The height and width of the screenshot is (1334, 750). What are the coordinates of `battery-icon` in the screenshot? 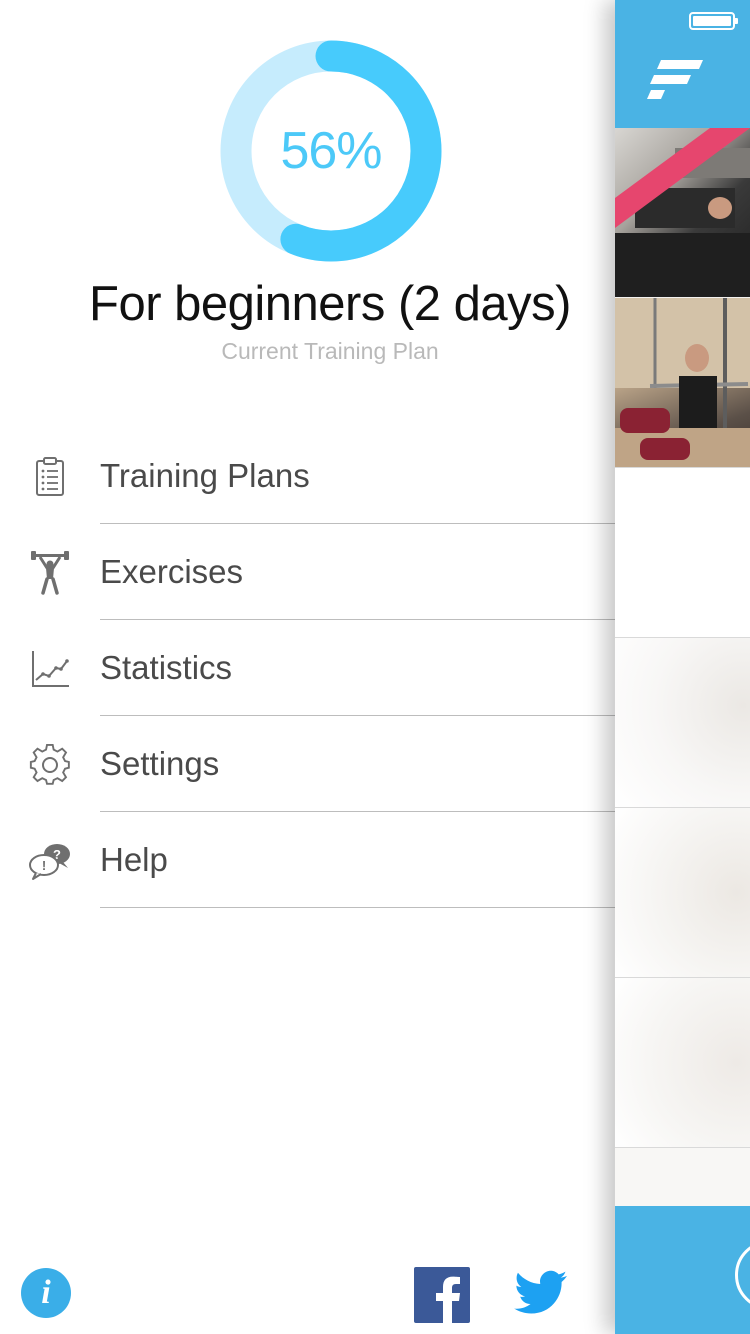 It's located at (713, 21).